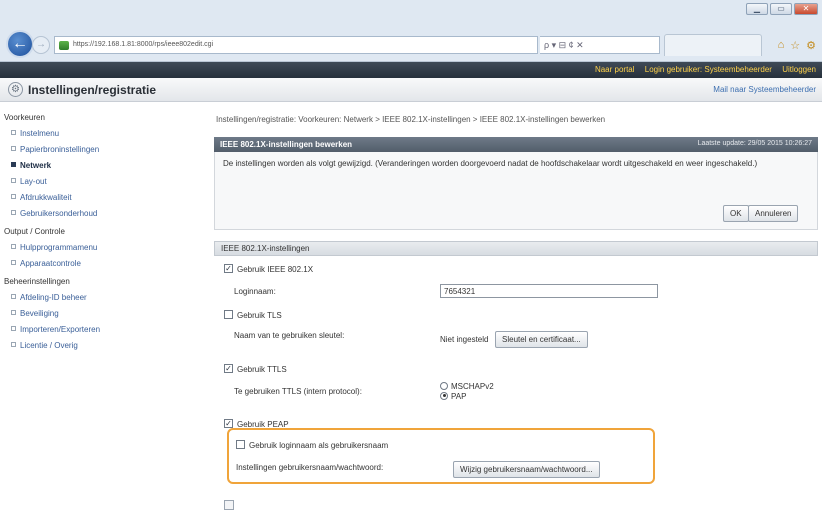 The height and width of the screenshot is (524, 822). I want to click on sidebar-item-label: Licentie / Overig, so click(49, 345).